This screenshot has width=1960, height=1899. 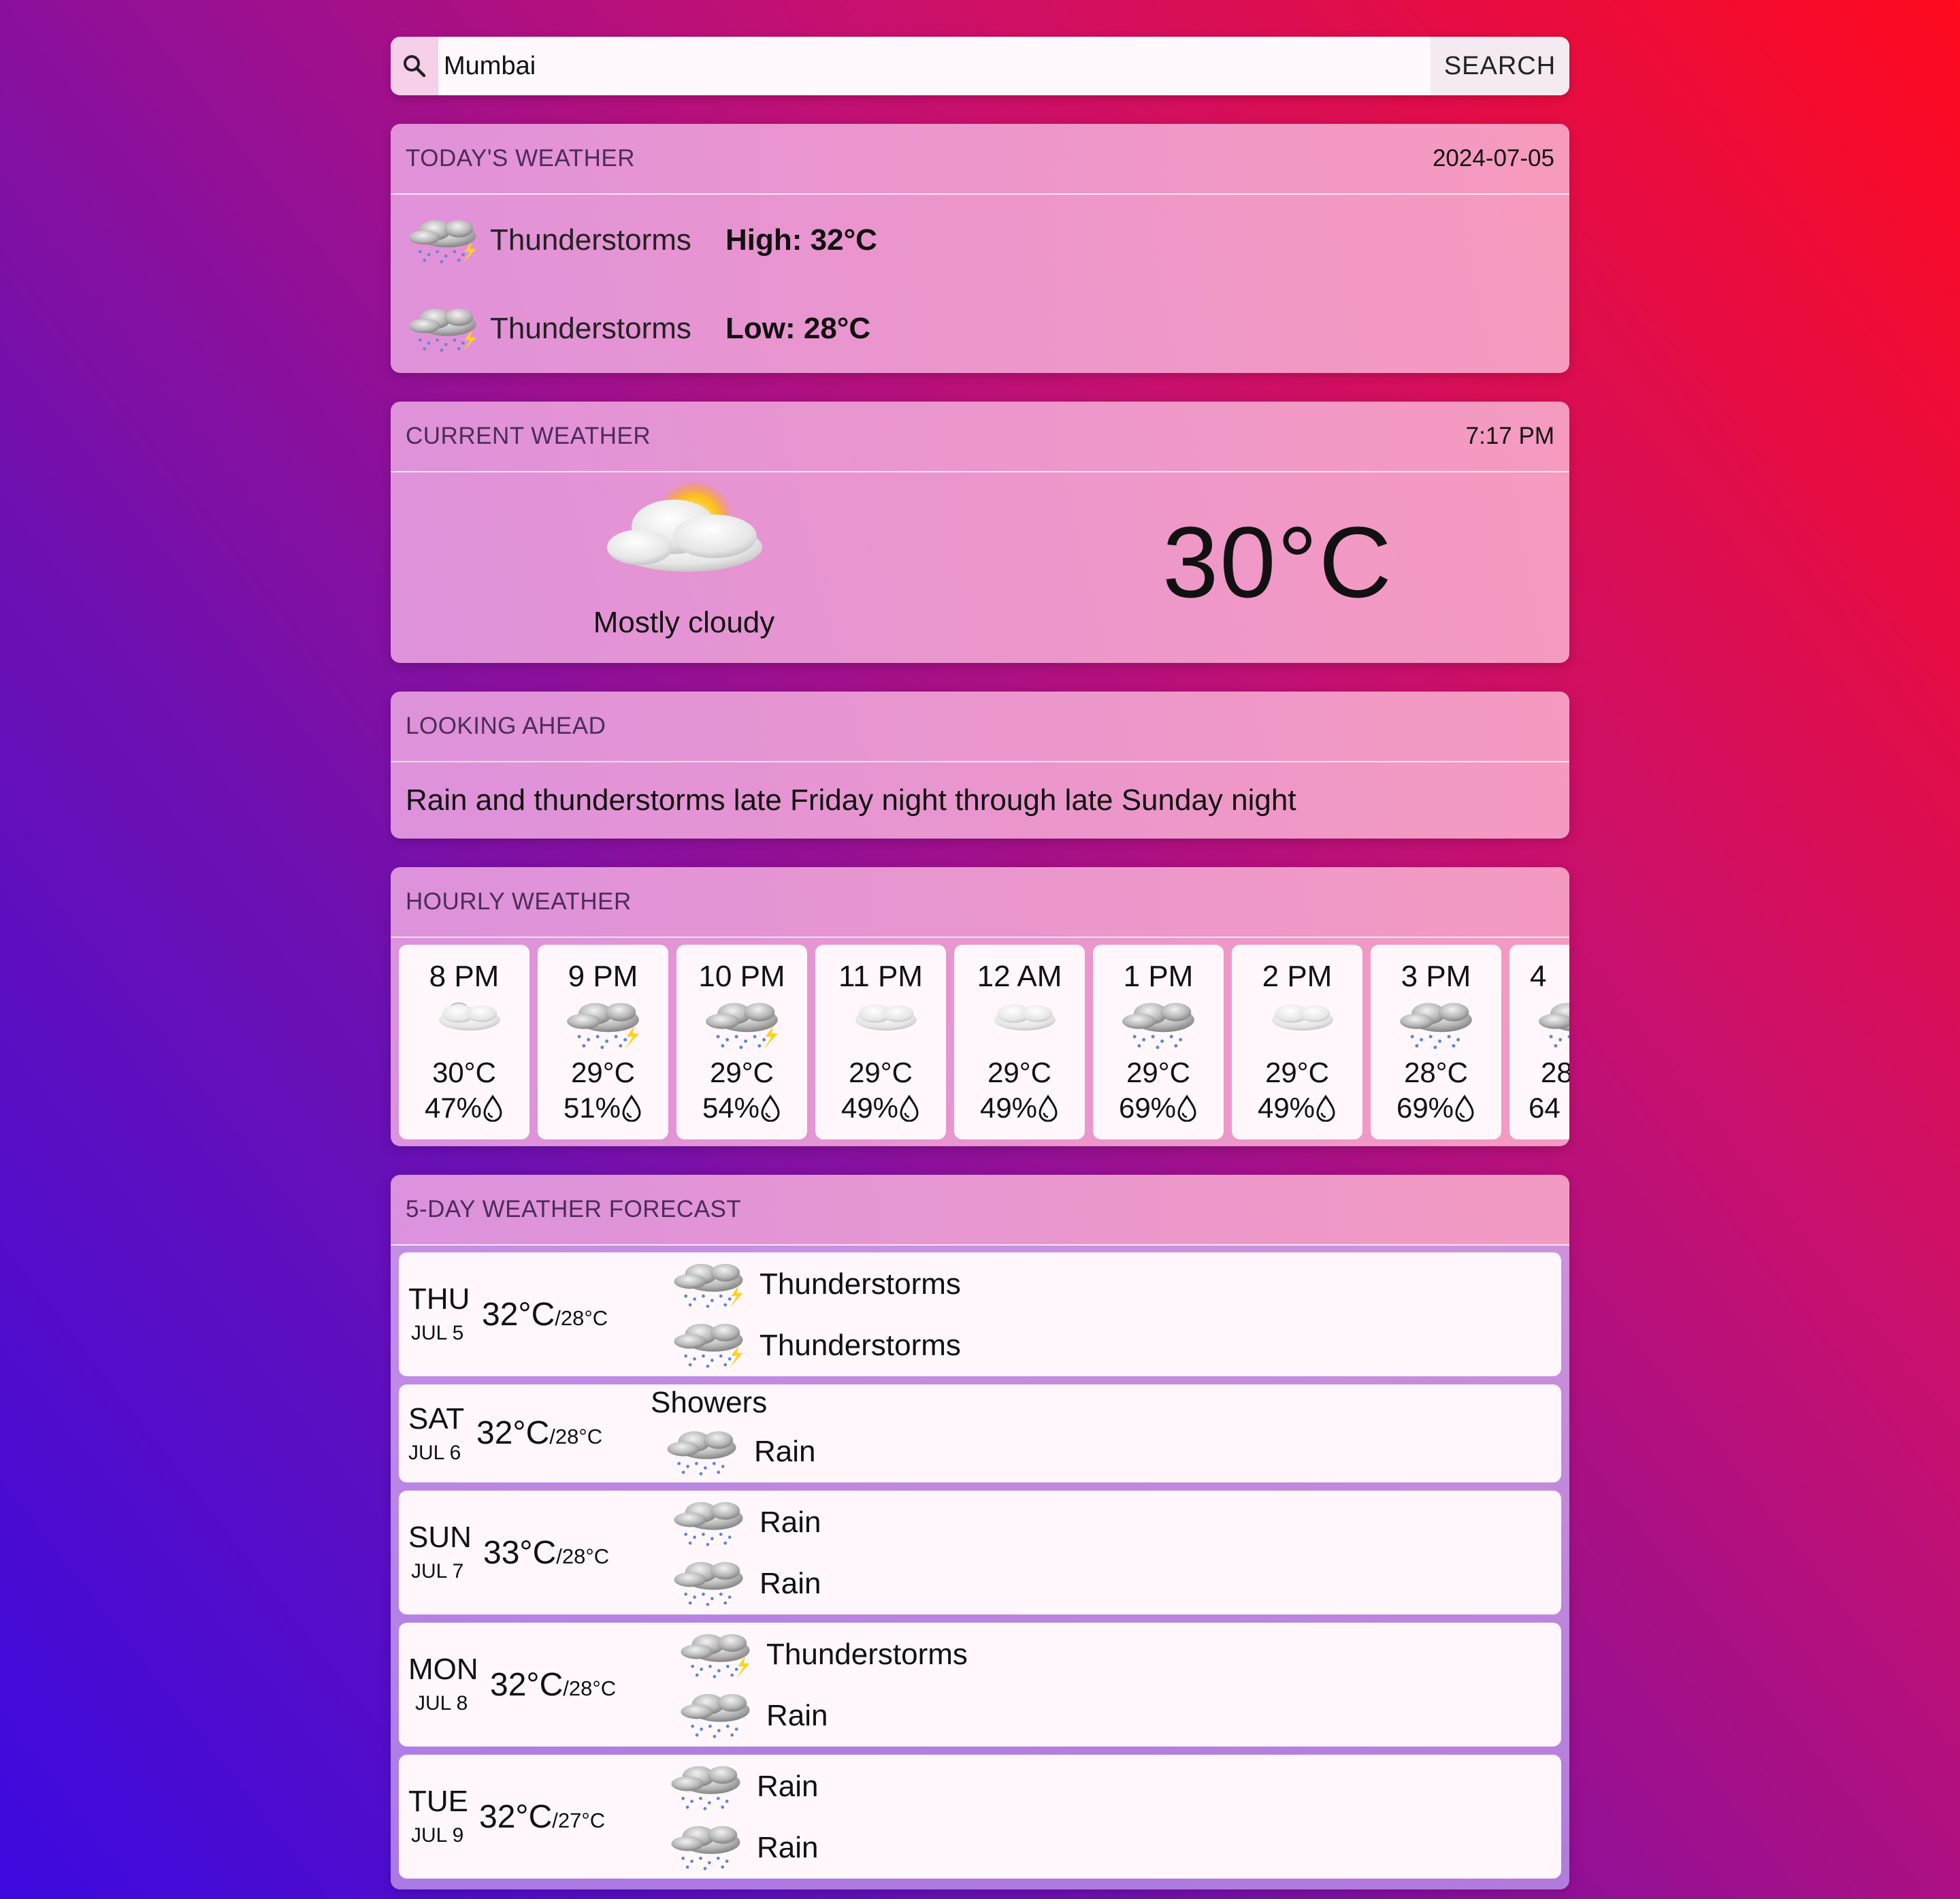 I want to click on today-low: Low: 28°C, so click(x=798, y=328).